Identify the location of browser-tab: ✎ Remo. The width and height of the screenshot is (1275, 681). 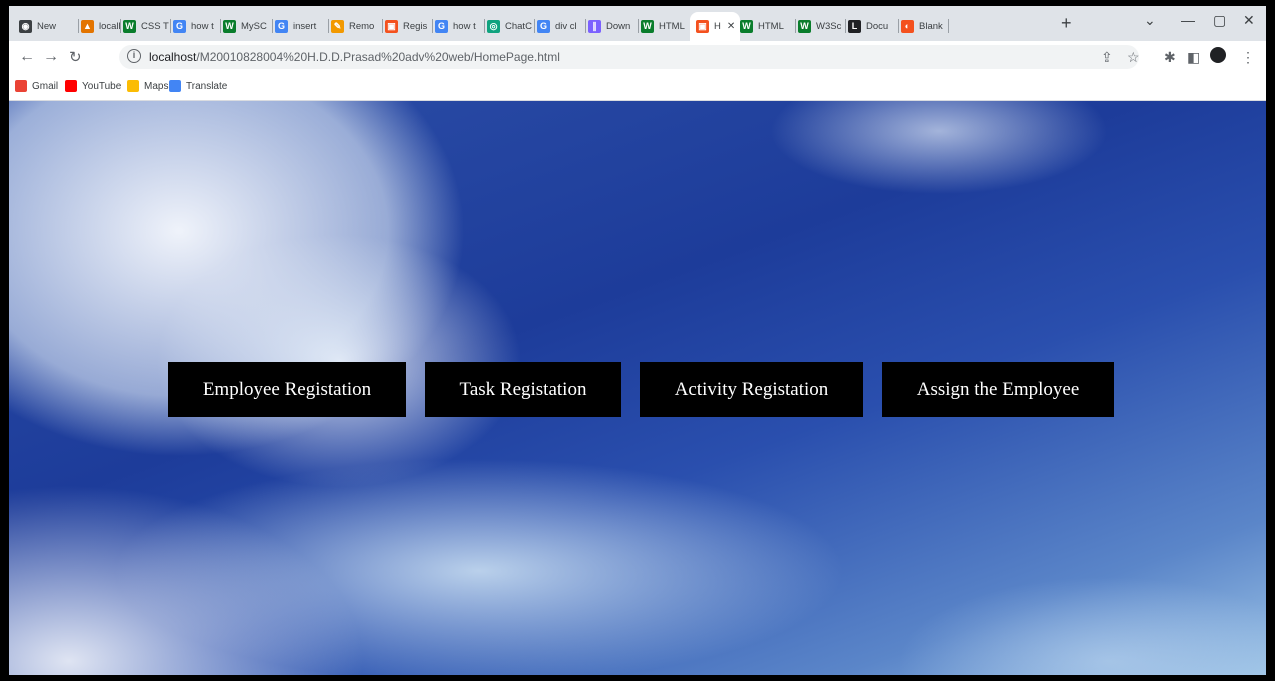
(355, 26).